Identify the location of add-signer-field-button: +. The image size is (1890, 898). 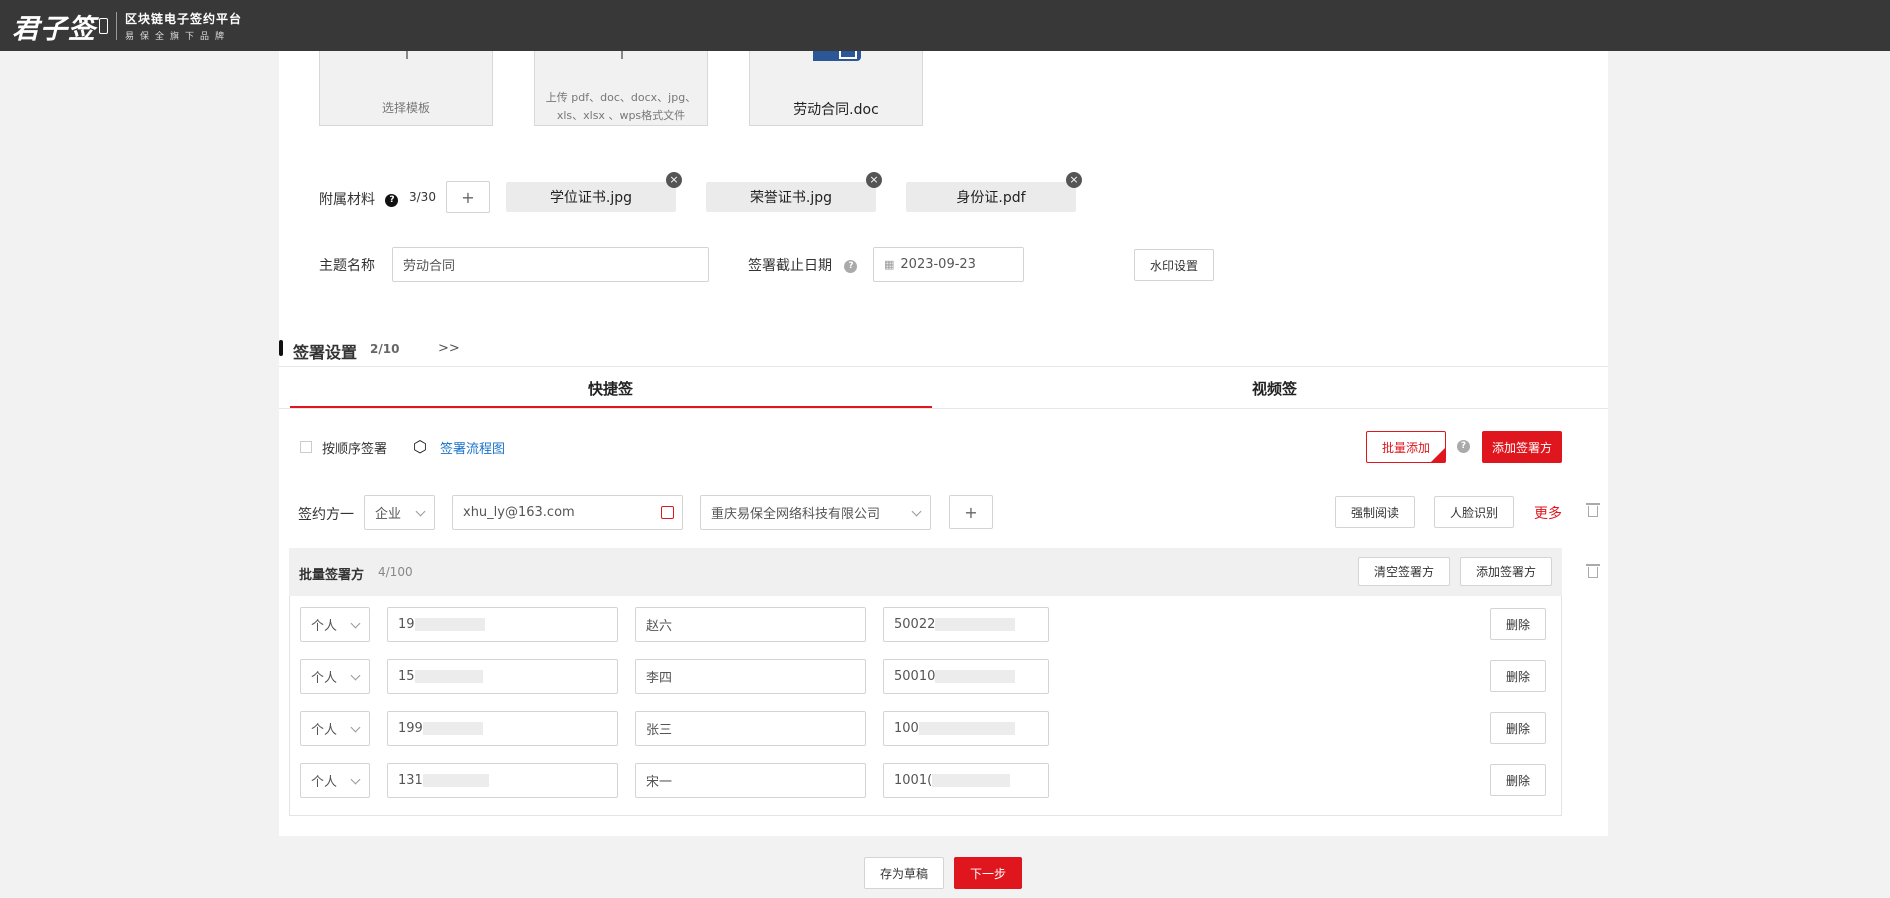
(971, 512).